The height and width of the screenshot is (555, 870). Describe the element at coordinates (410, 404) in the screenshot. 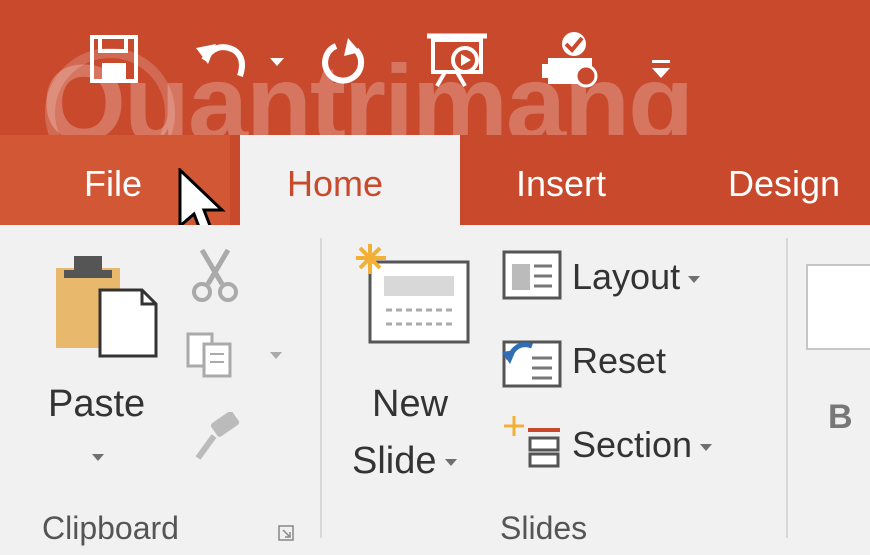

I see `new-slide-label-line1: New` at that location.